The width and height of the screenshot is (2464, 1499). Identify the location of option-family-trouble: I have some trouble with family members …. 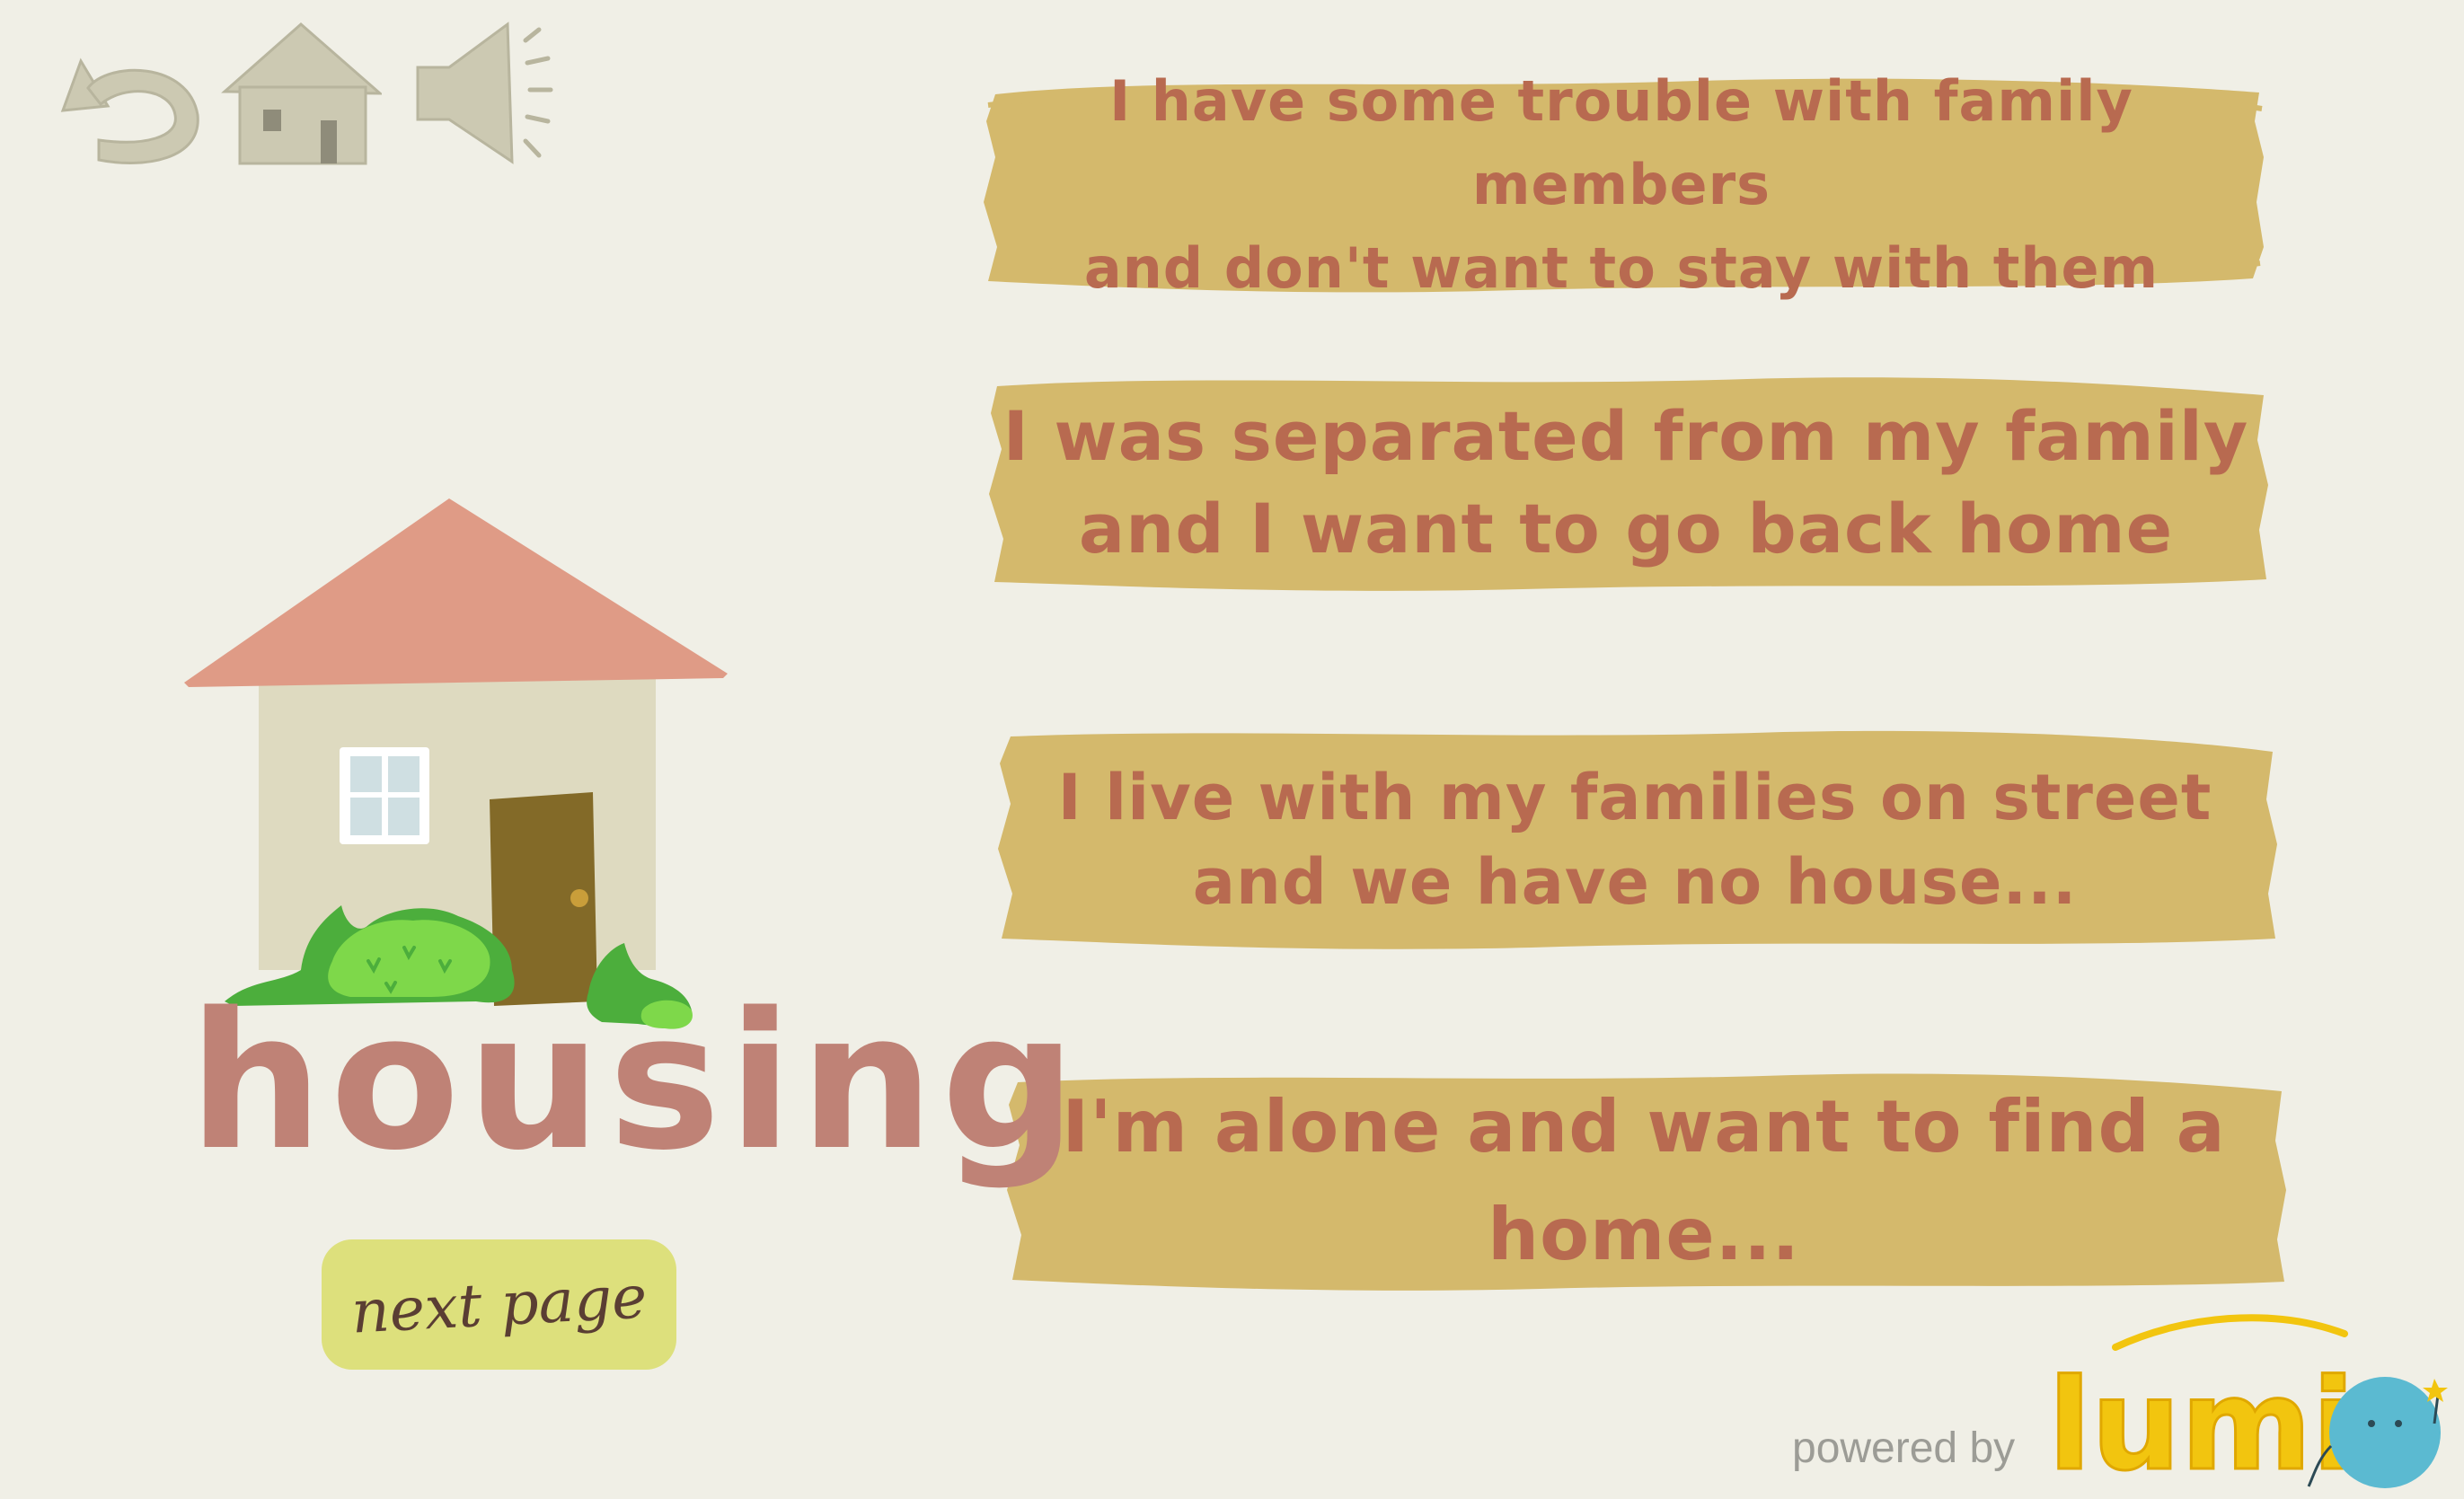
(1621, 184).